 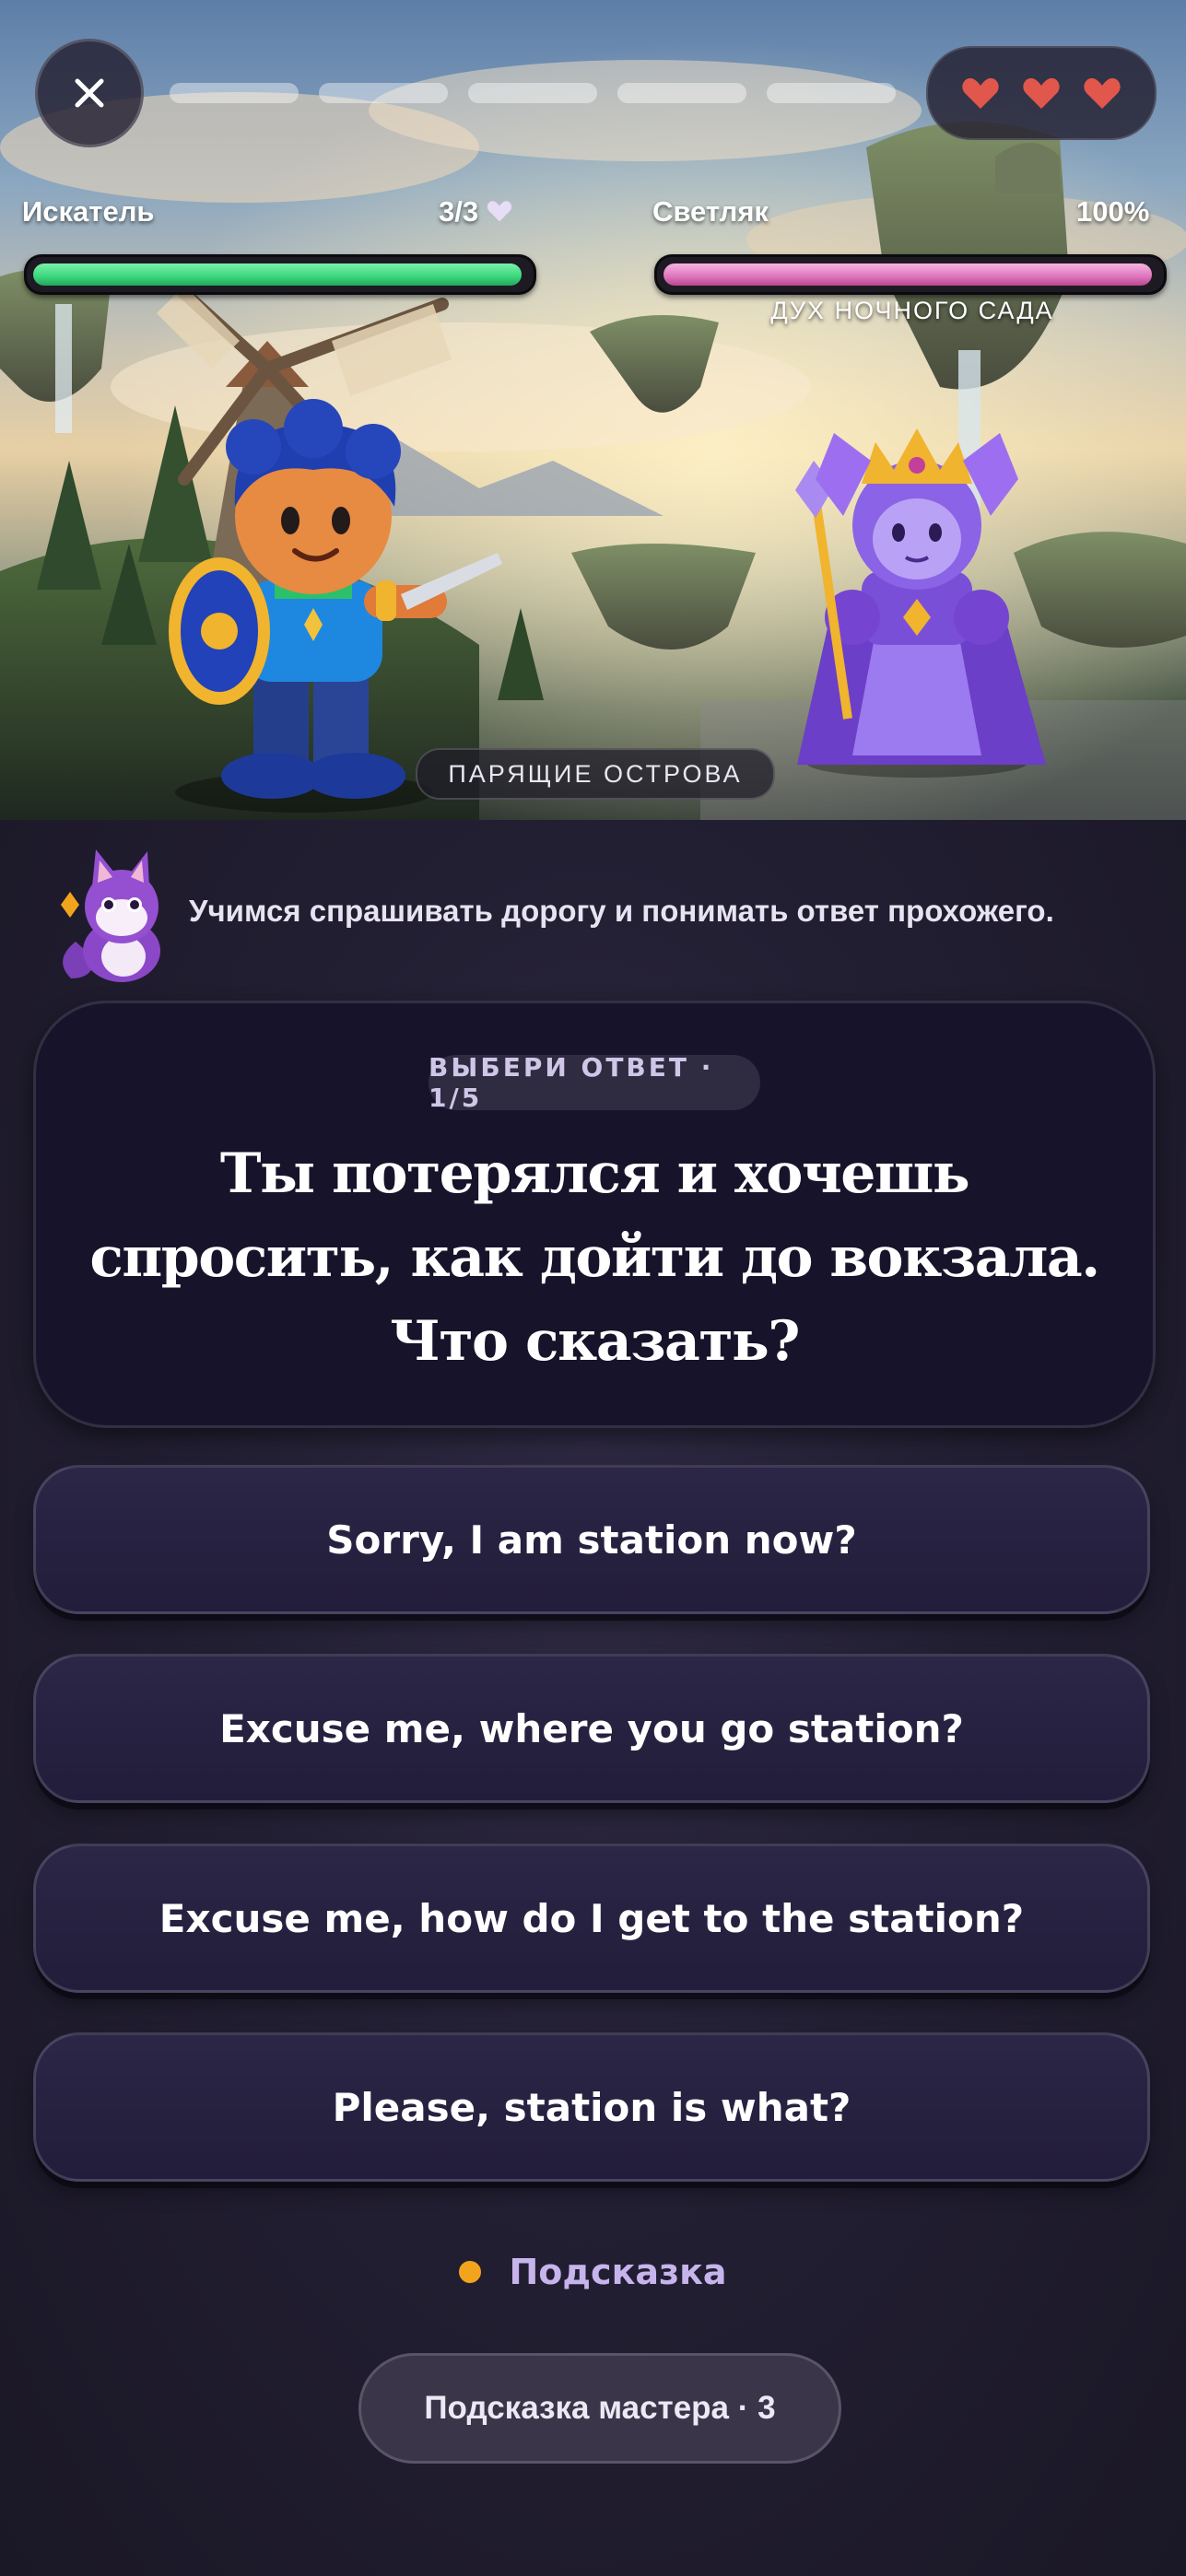 I want to click on player-hp-fill, so click(x=277, y=274).